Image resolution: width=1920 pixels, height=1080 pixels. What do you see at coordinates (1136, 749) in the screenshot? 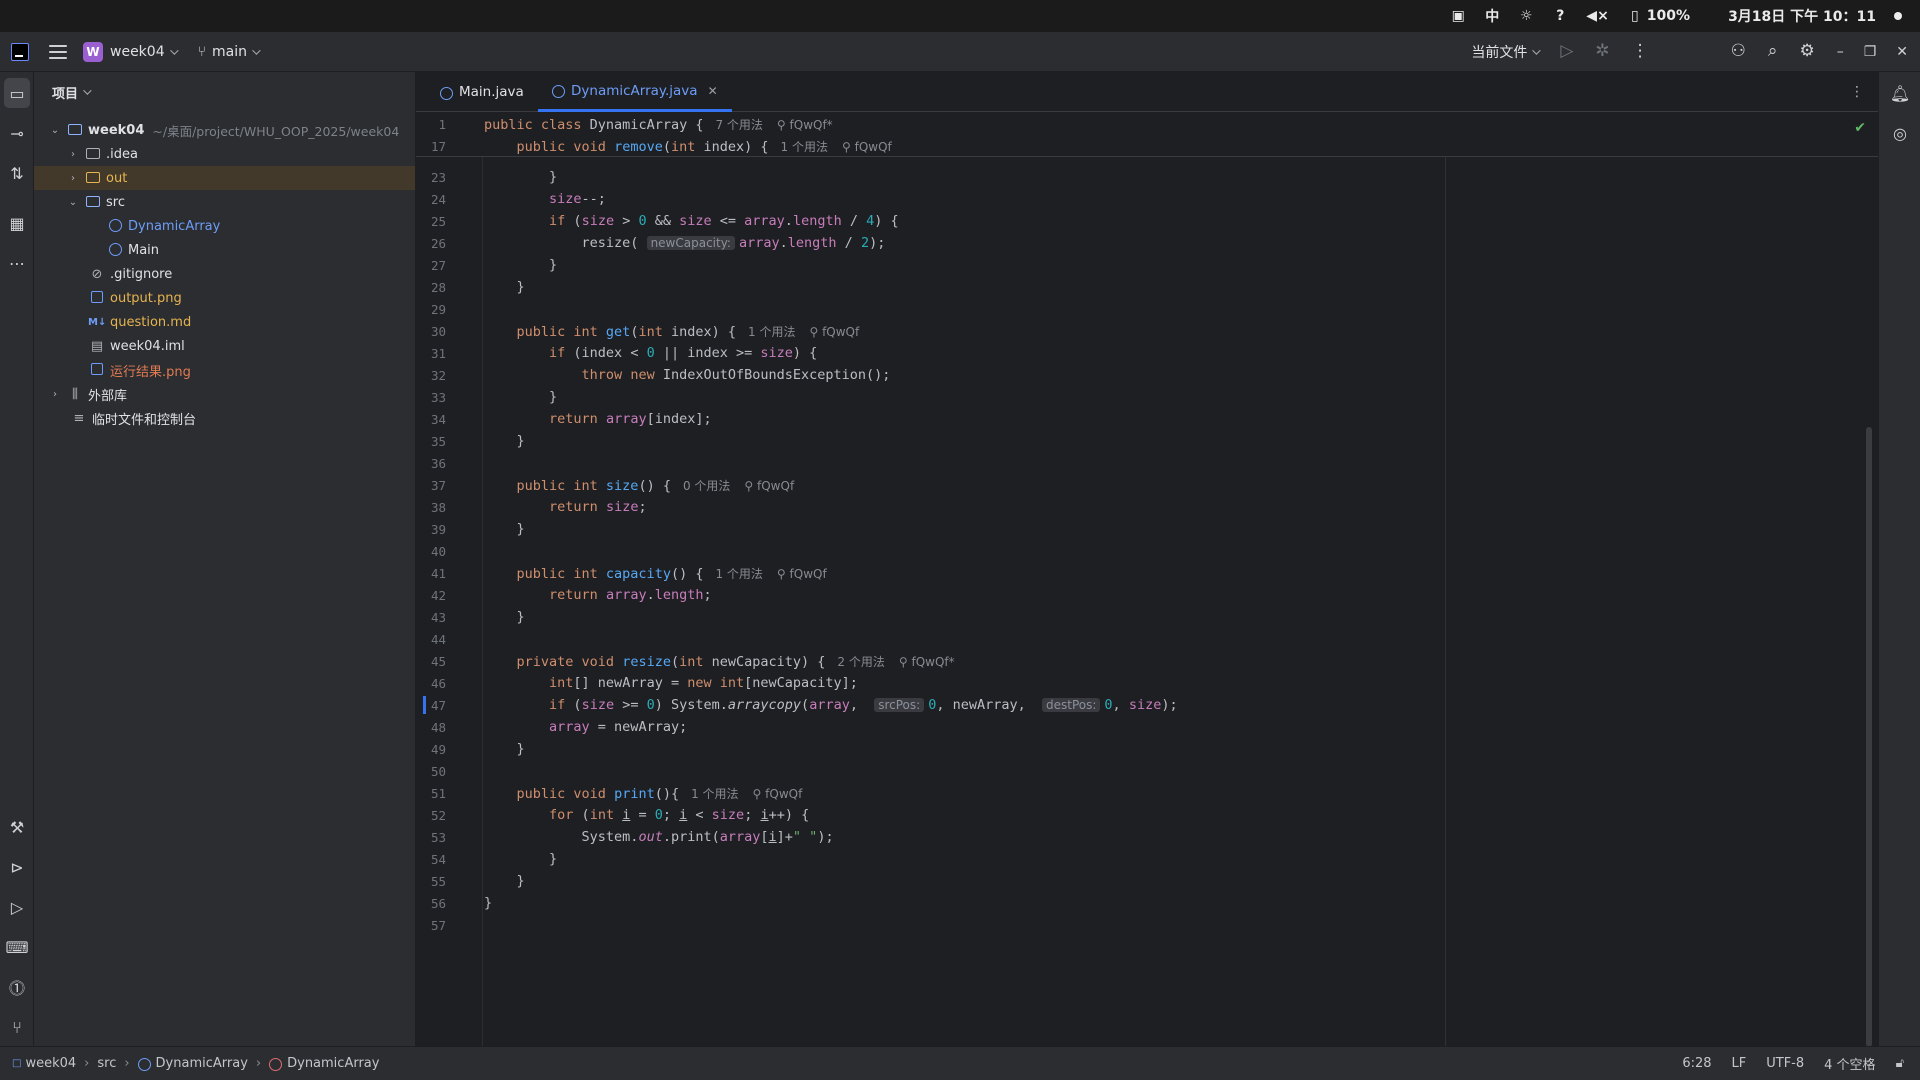
I see `code-line: 49 }` at bounding box center [1136, 749].